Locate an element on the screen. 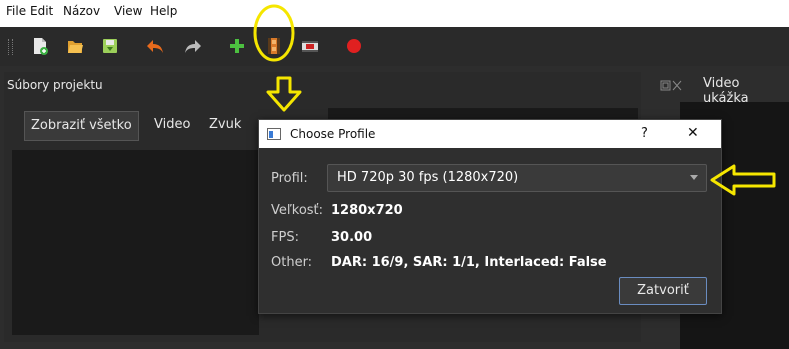 The height and width of the screenshot is (349, 789). down-arrow-annotation is located at coordinates (284, 94).